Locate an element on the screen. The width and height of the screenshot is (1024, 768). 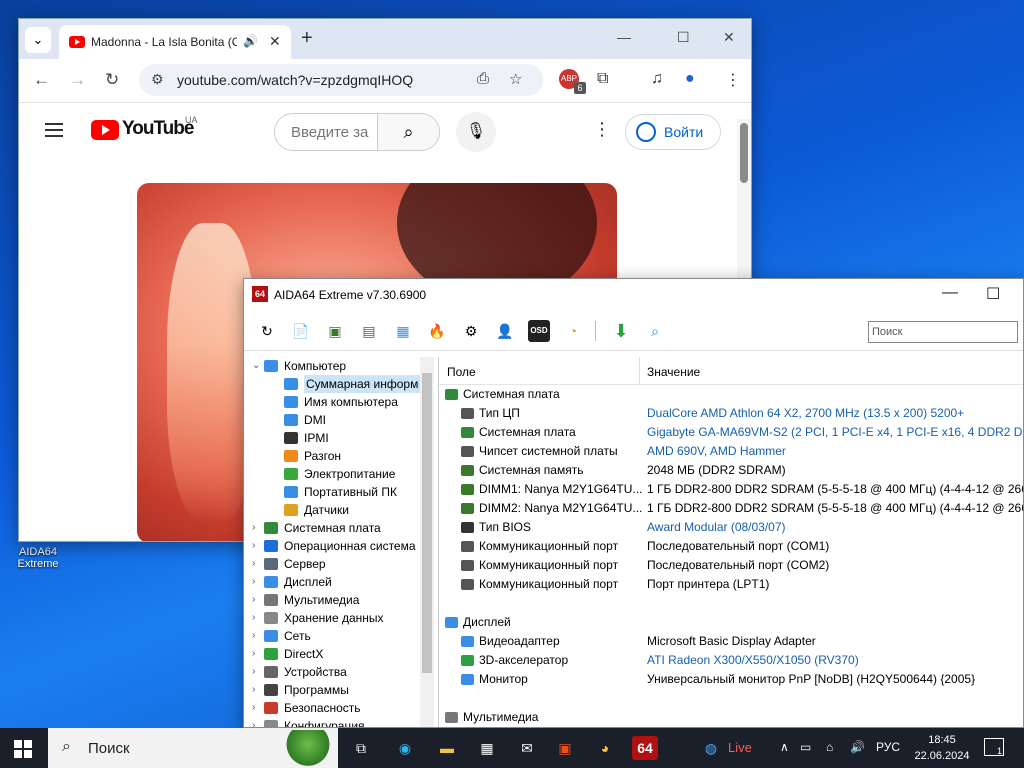
store-icon: ▦ is located at coordinates (487, 748).